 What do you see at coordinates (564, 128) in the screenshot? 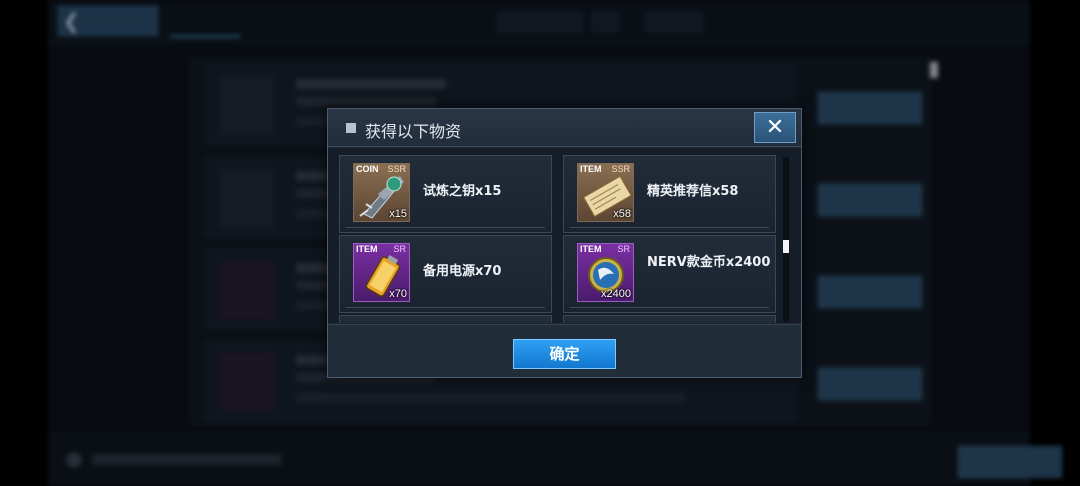
I see `dialog-header: 获得以下物资 ✕` at bounding box center [564, 128].